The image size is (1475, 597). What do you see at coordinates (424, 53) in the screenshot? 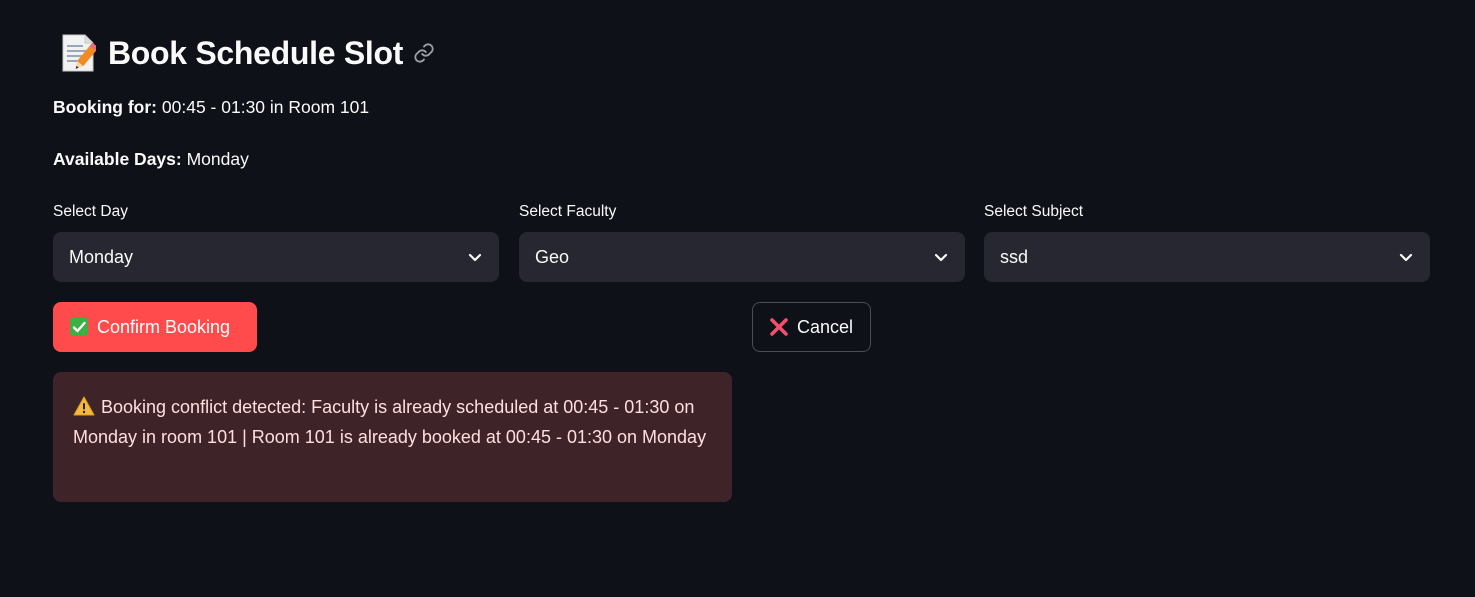
I see `link-icon` at bounding box center [424, 53].